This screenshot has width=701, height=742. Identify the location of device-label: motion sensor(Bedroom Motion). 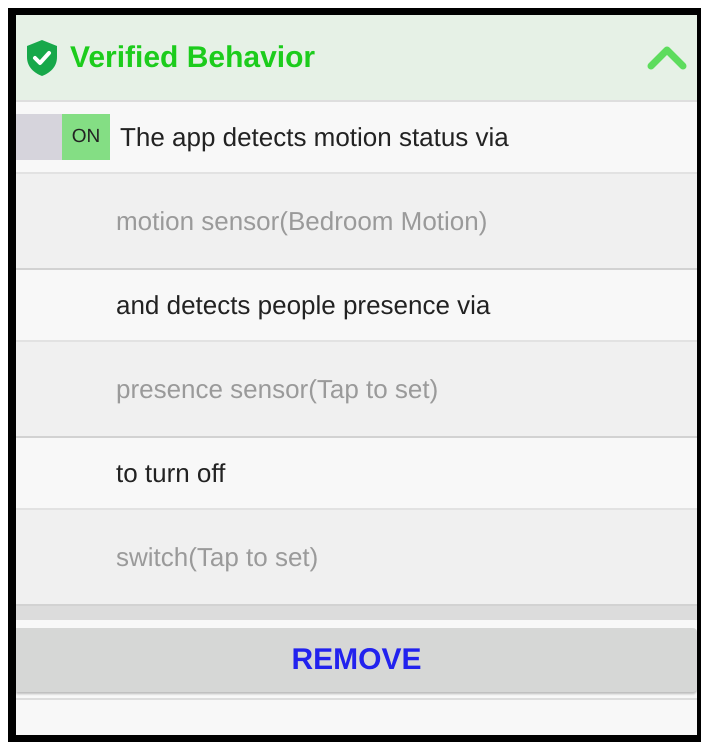
(301, 221).